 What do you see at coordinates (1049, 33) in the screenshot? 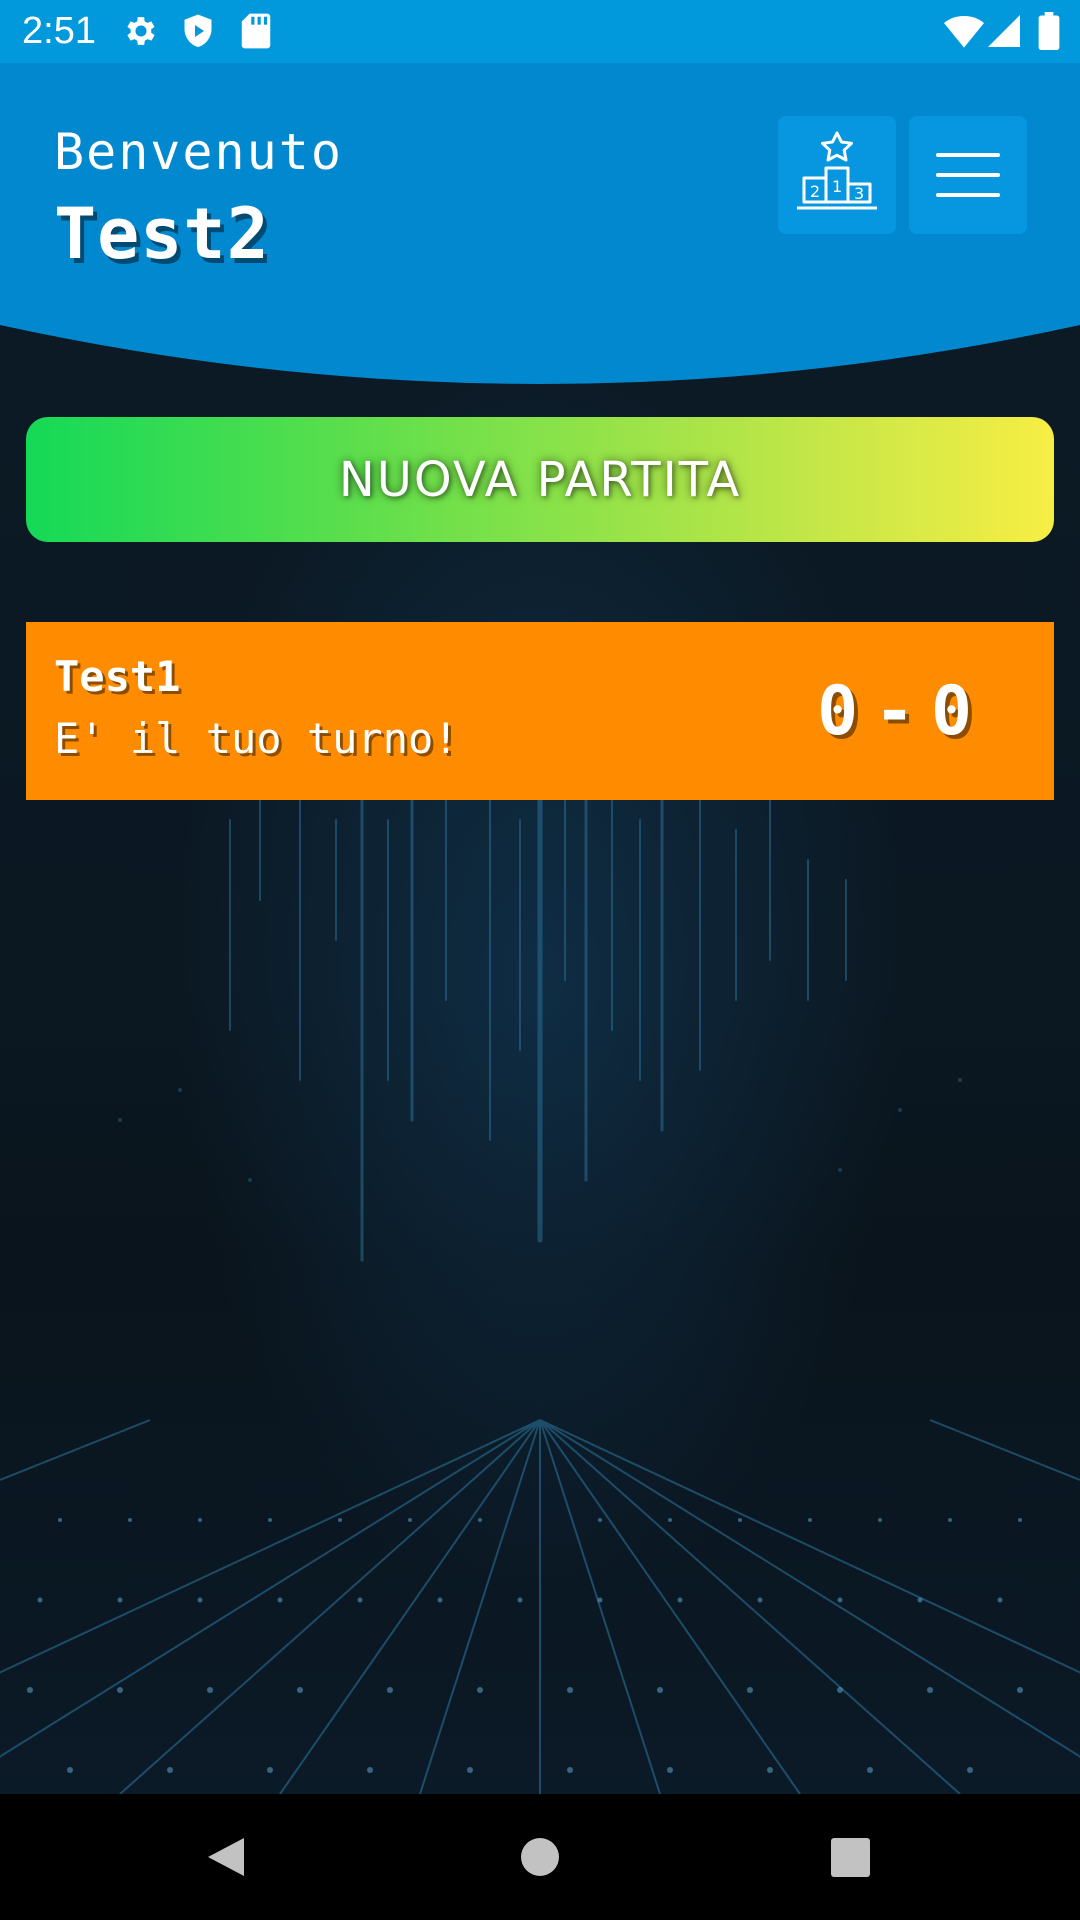
I see `battery-icon` at bounding box center [1049, 33].